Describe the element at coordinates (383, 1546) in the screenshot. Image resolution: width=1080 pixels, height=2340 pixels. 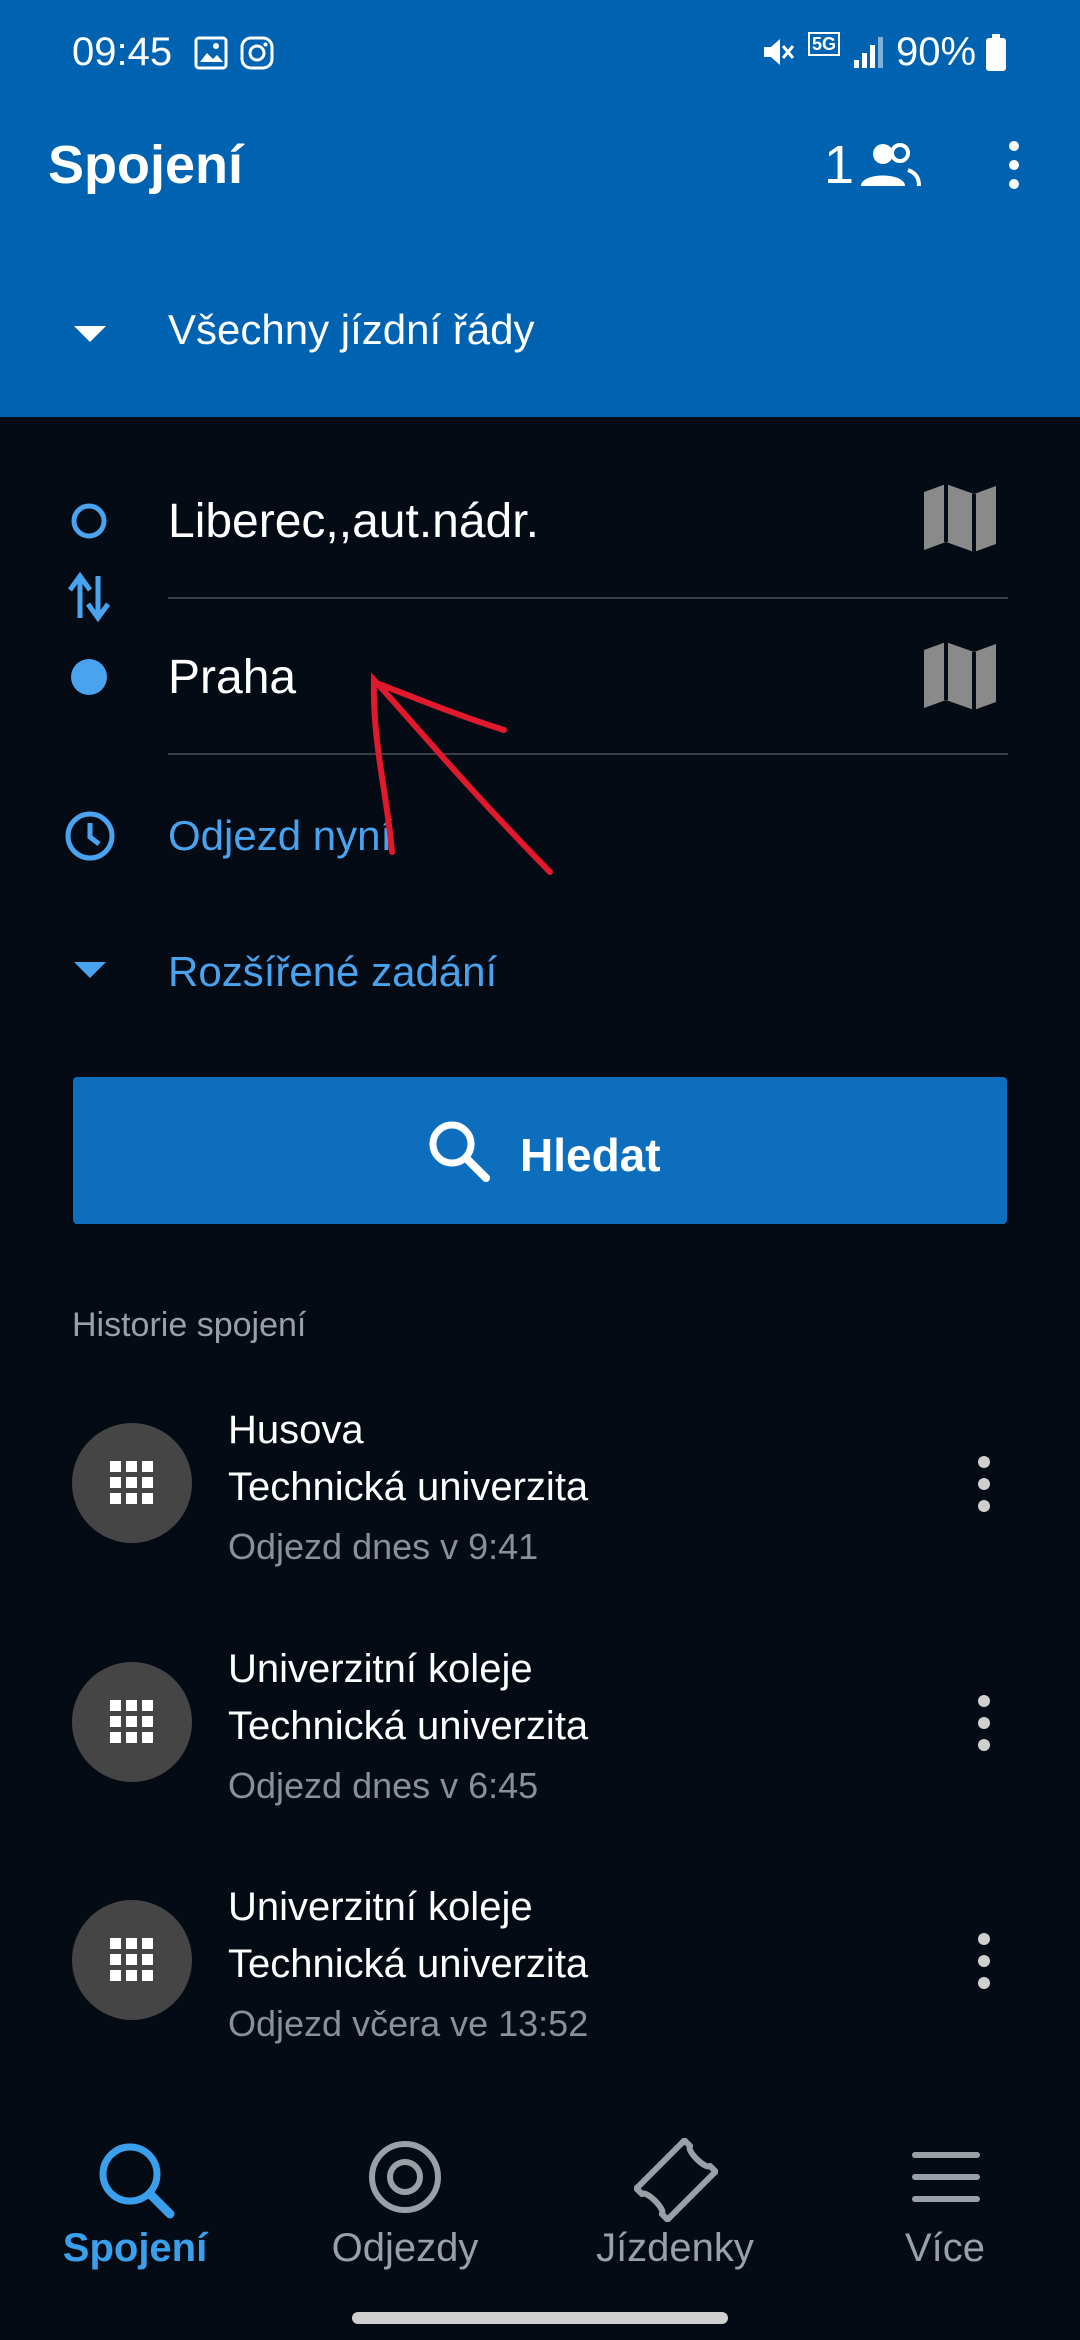
I see `history-item-time: Odjezd dnes v 9:41` at that location.